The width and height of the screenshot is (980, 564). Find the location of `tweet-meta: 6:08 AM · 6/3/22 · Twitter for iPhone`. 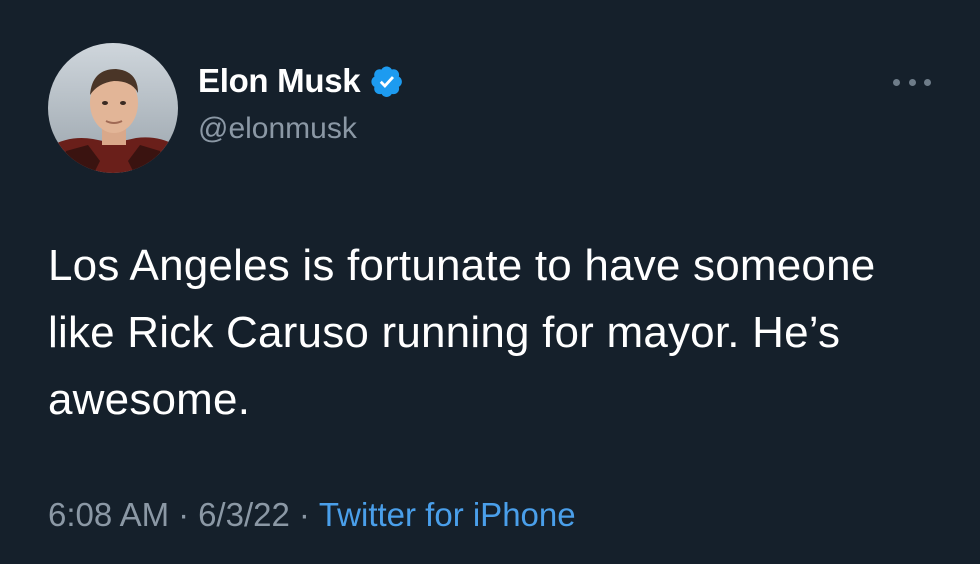

tweet-meta: 6:08 AM · 6/3/22 · Twitter for iPhone is located at coordinates (312, 515).